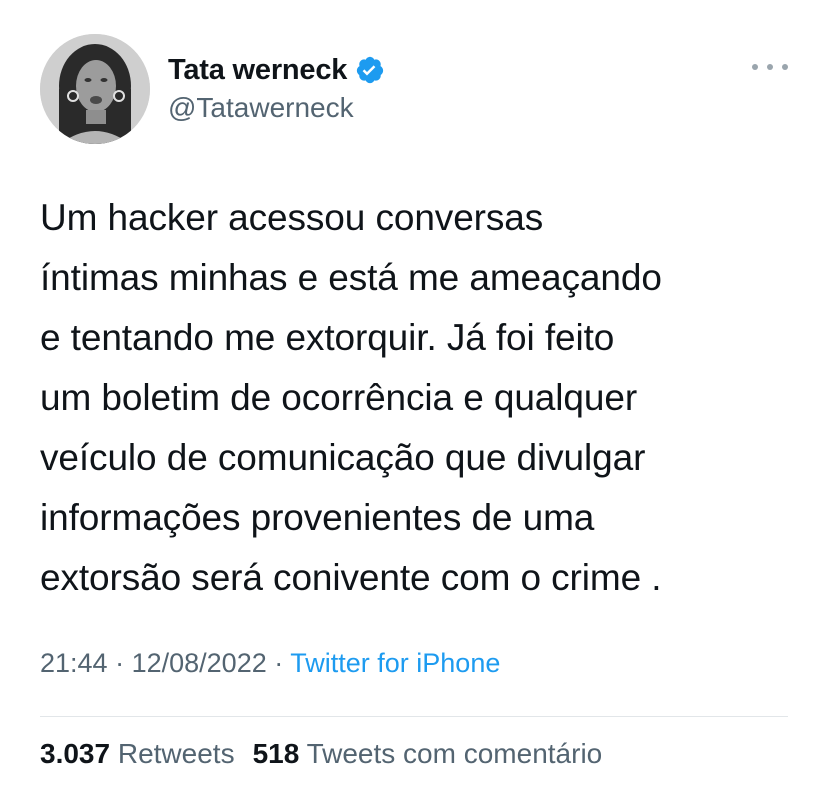  Describe the element at coordinates (176, 753) in the screenshot. I see `retweets-label: Retweets` at that location.